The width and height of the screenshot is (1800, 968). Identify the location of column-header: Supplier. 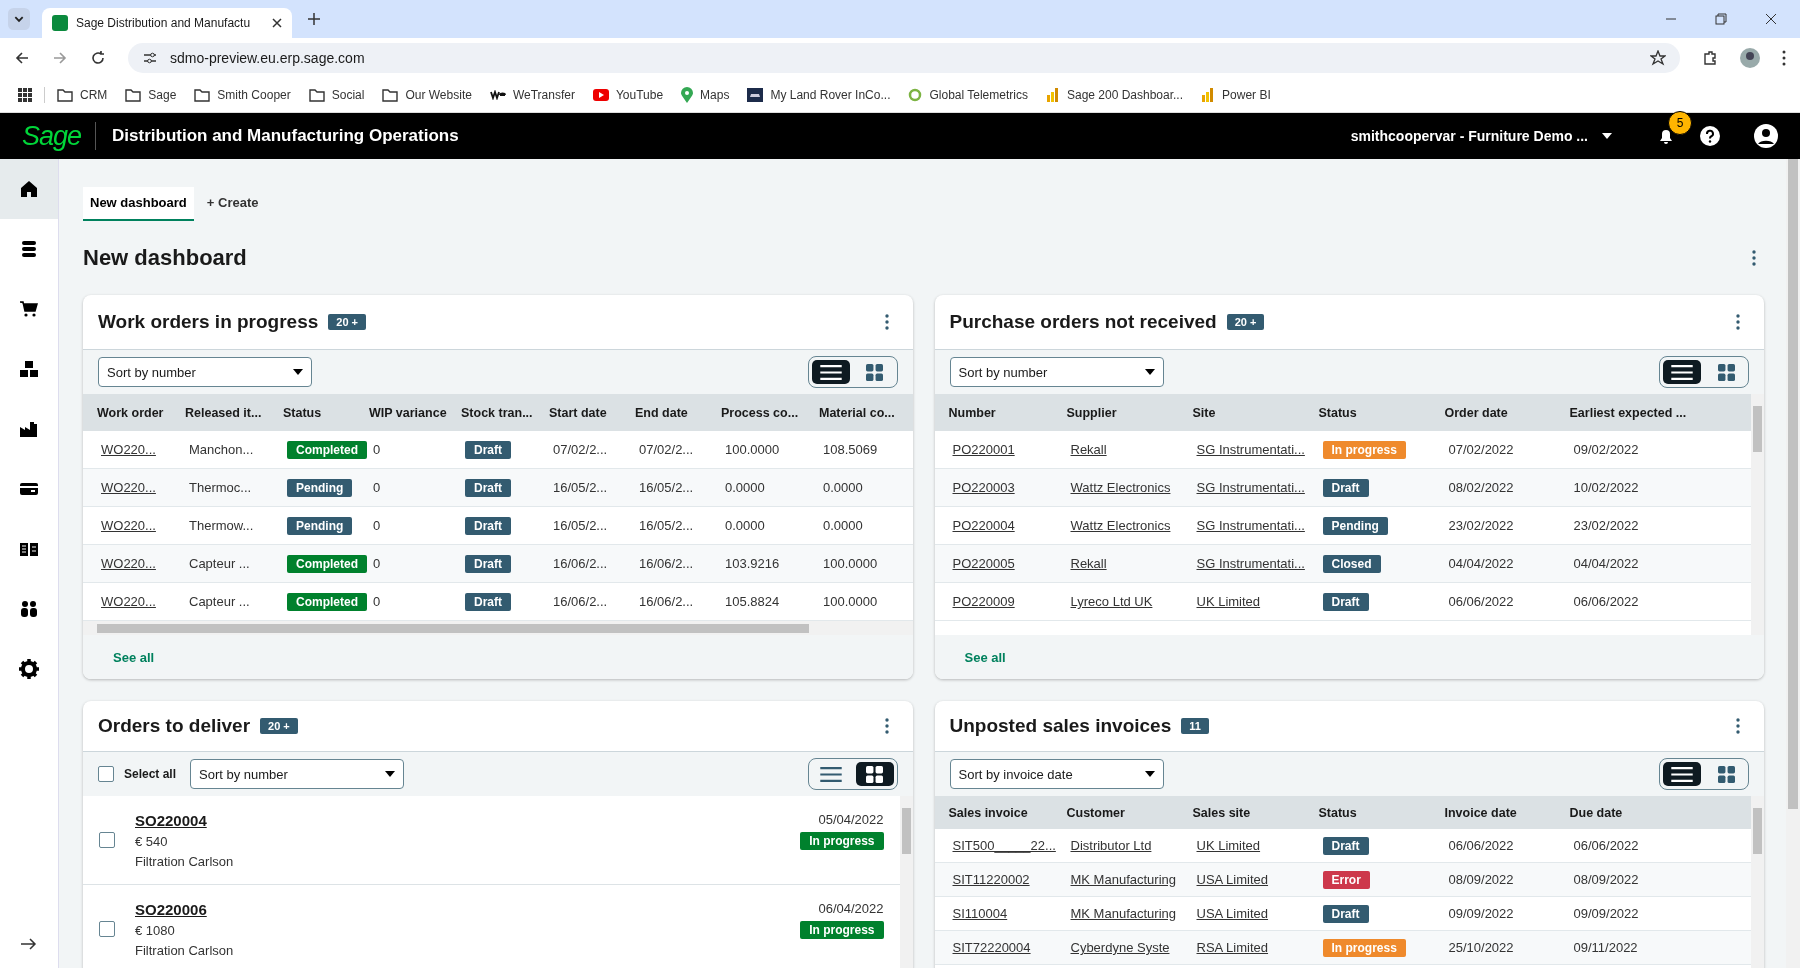
(1115, 412).